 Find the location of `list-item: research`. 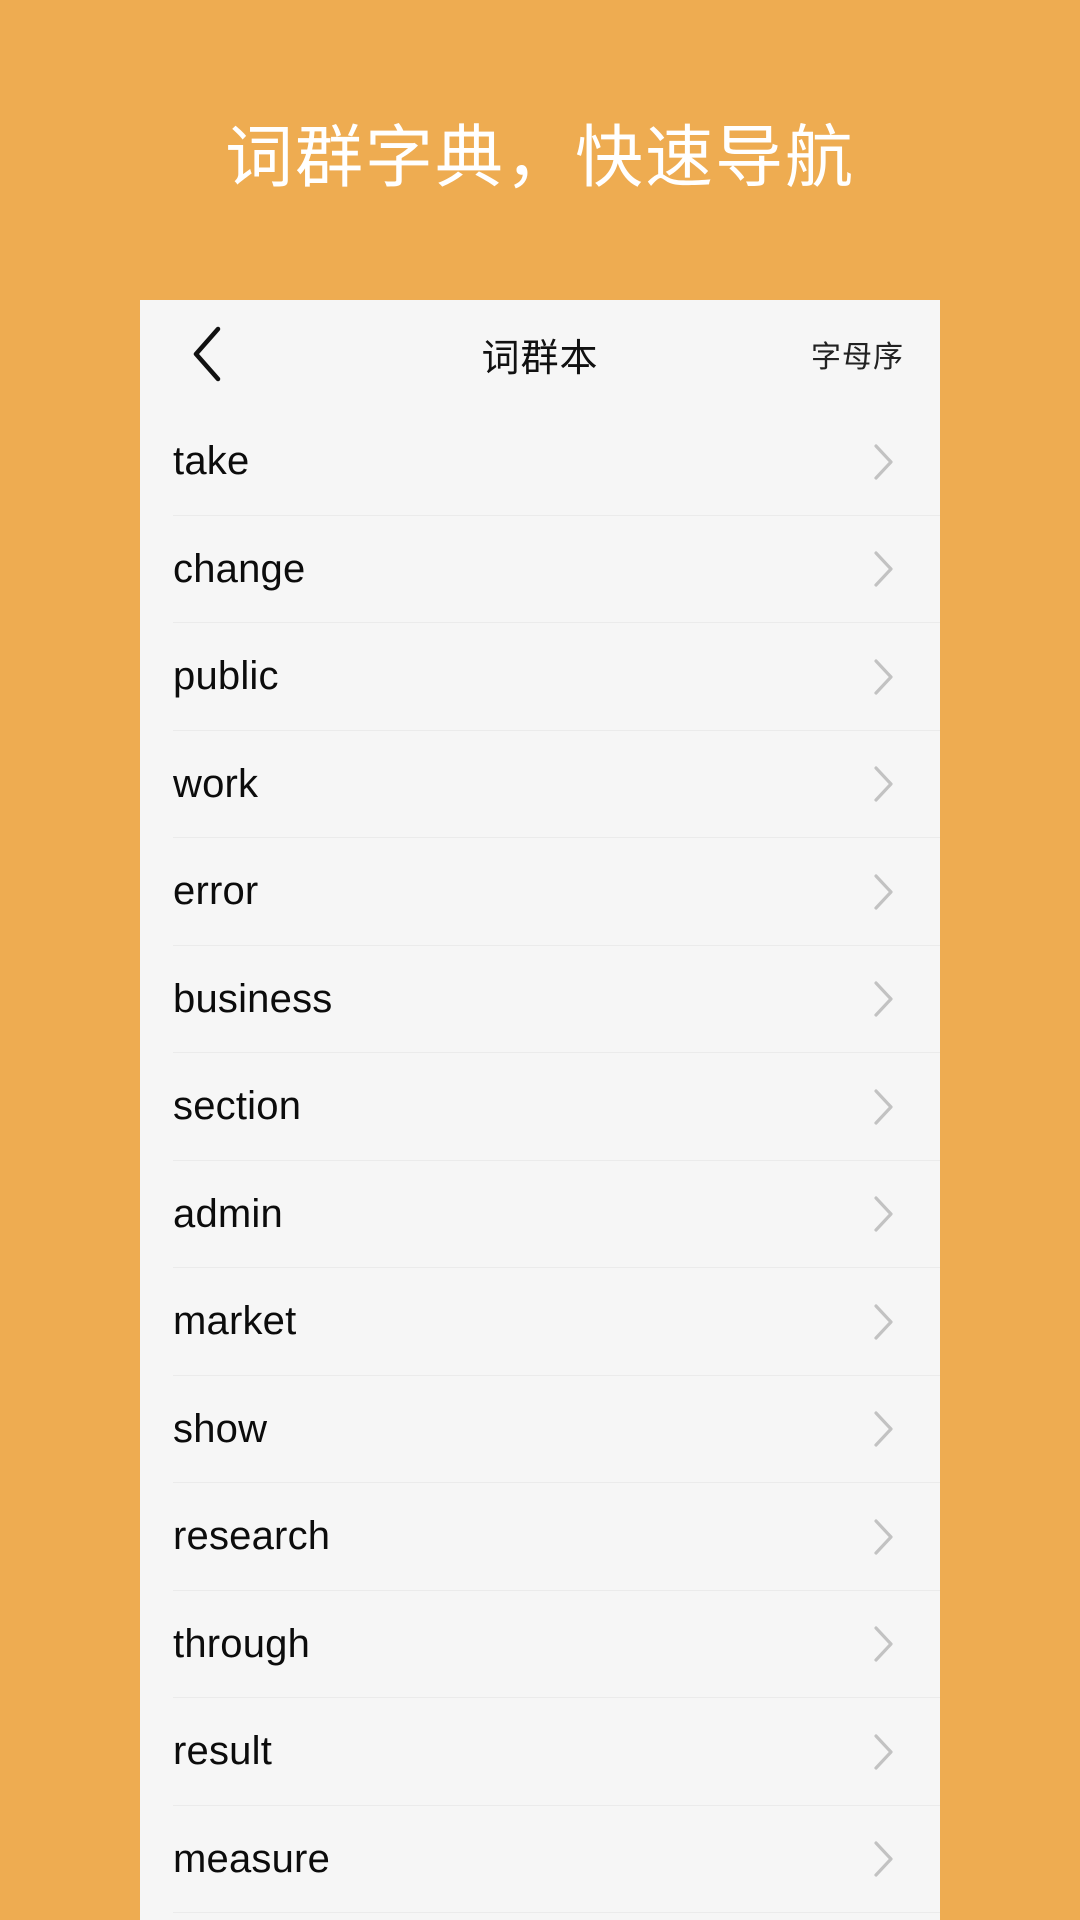

list-item: research is located at coordinates (540, 1537).